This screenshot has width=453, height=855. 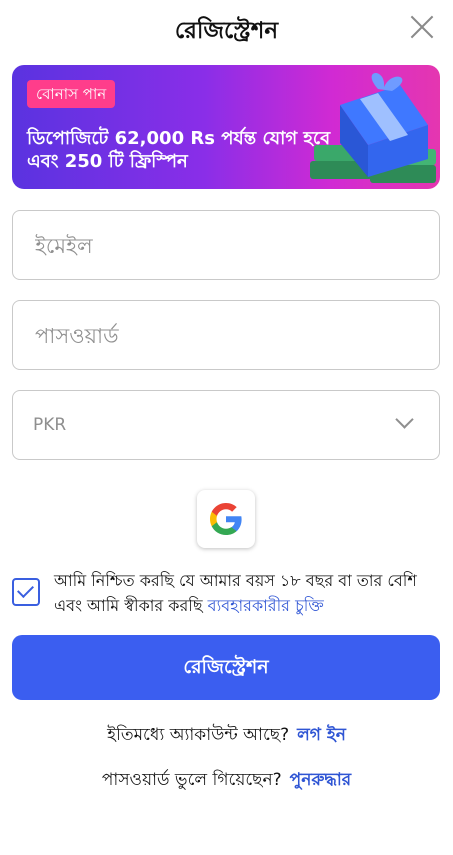 What do you see at coordinates (179, 138) in the screenshot?
I see `promo-line-1: ডিপোজিটে 62,000 Rs পর্যন্ত যোগ হবে` at bounding box center [179, 138].